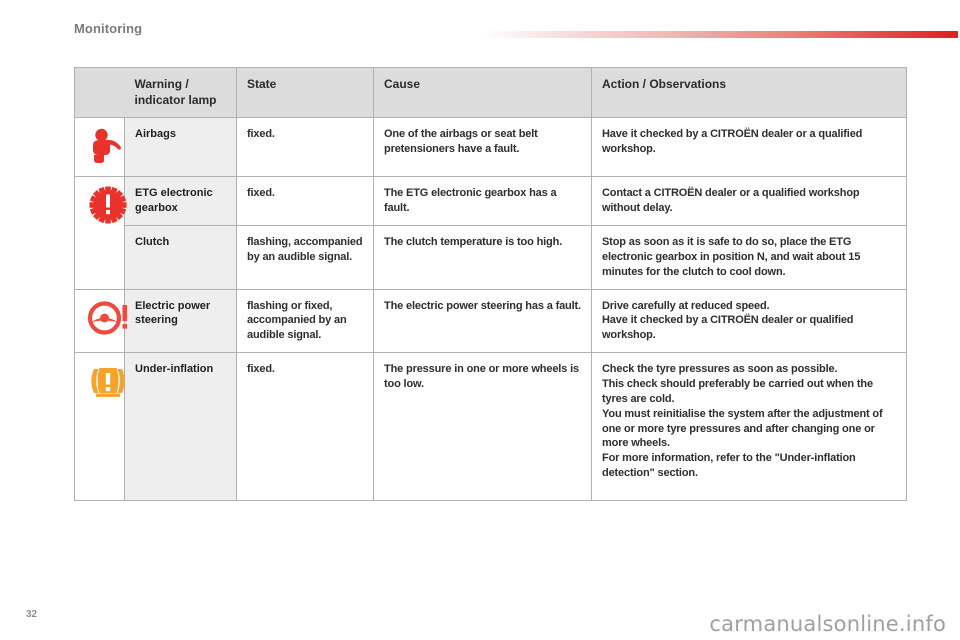  Describe the element at coordinates (180, 257) in the screenshot. I see `lamp-name: Clutch` at that location.